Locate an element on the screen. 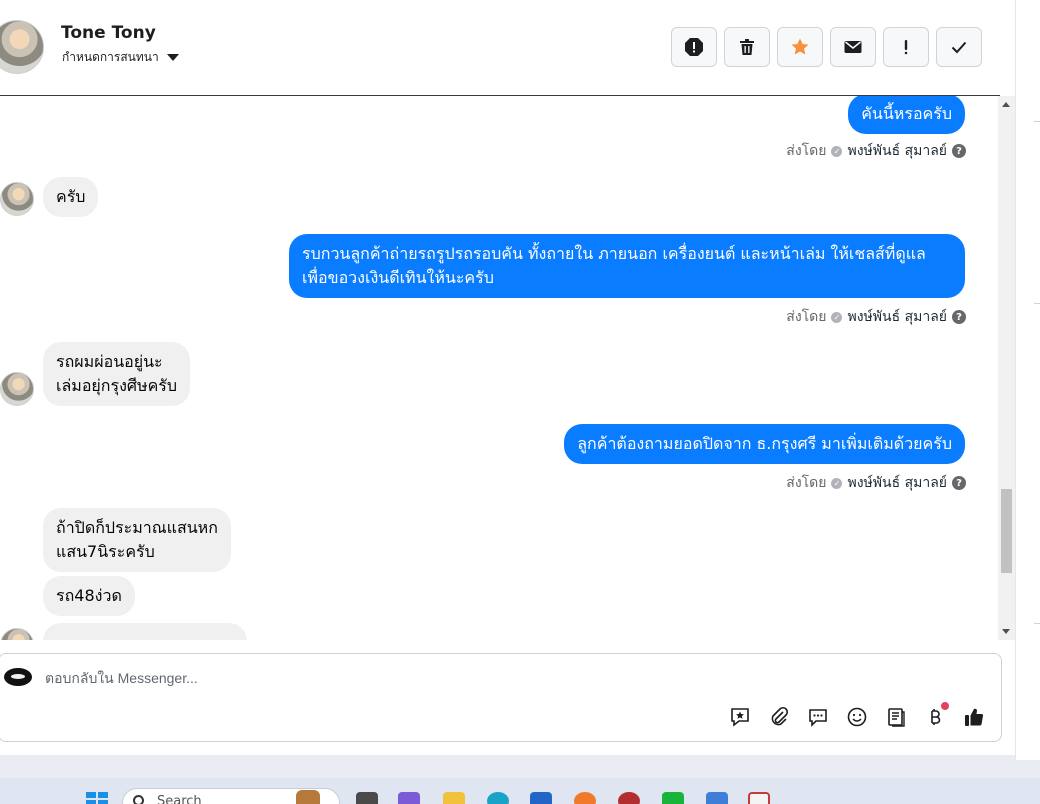  attachment-icon is located at coordinates (779, 715).